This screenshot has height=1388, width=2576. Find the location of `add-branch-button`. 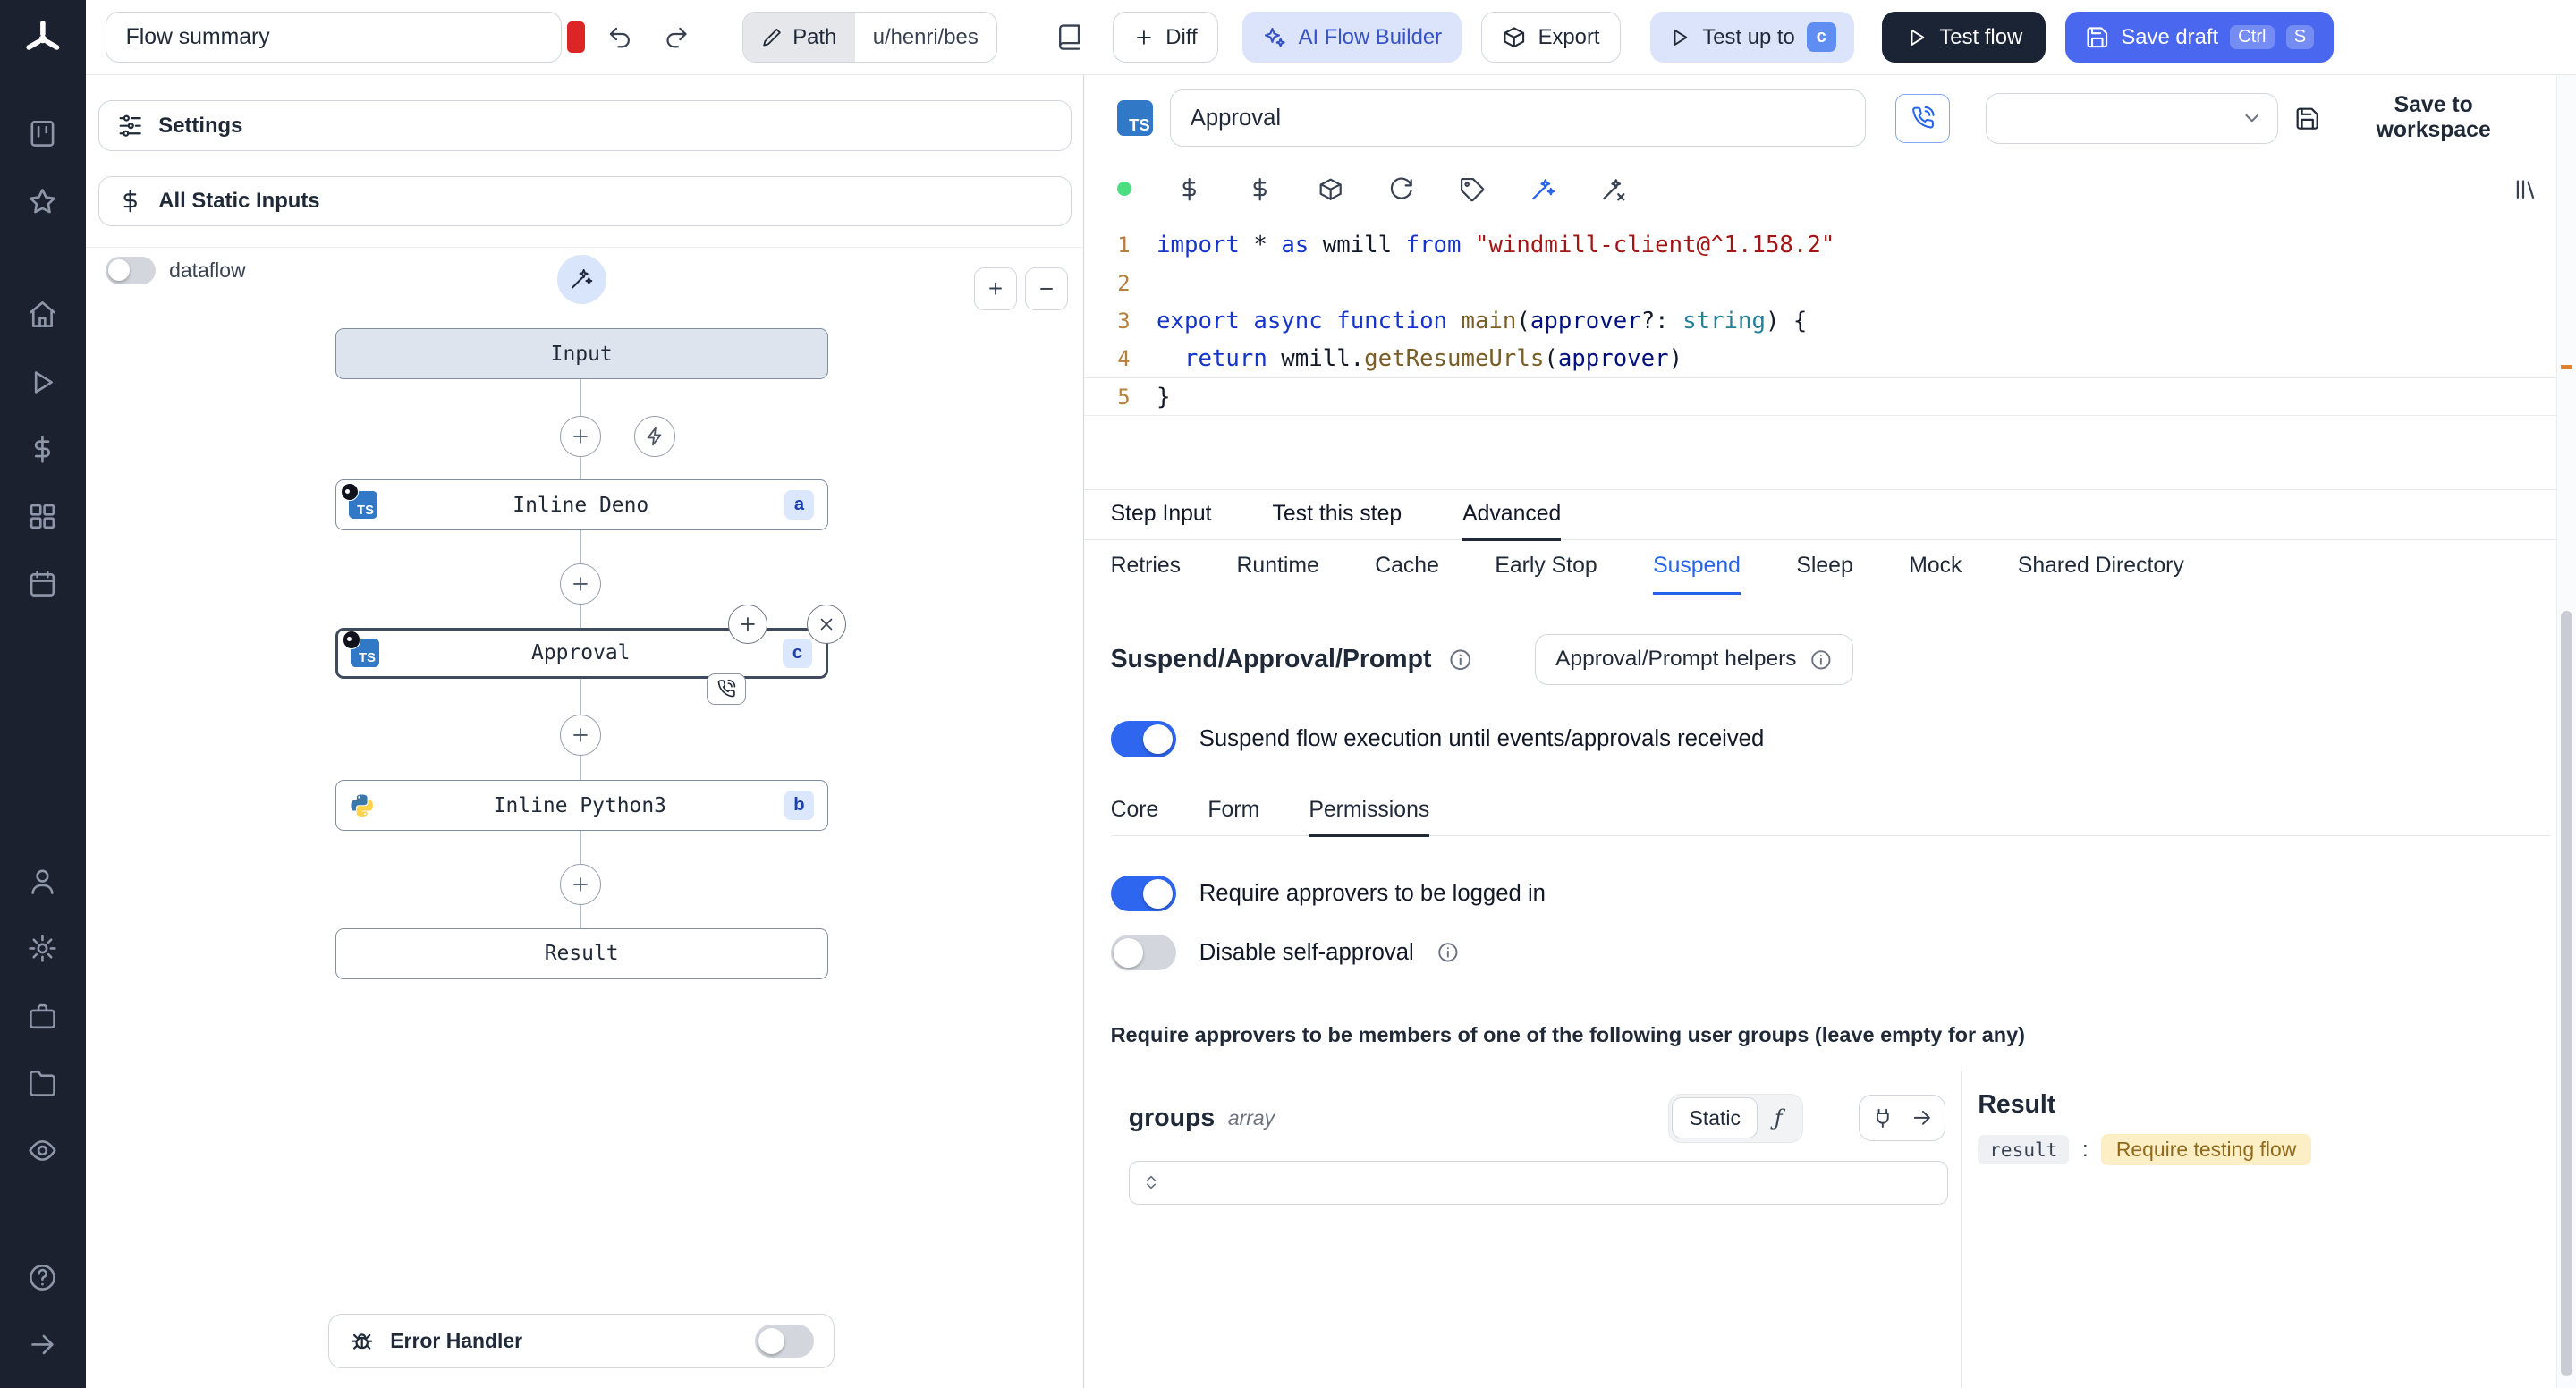

add-branch-button is located at coordinates (747, 624).